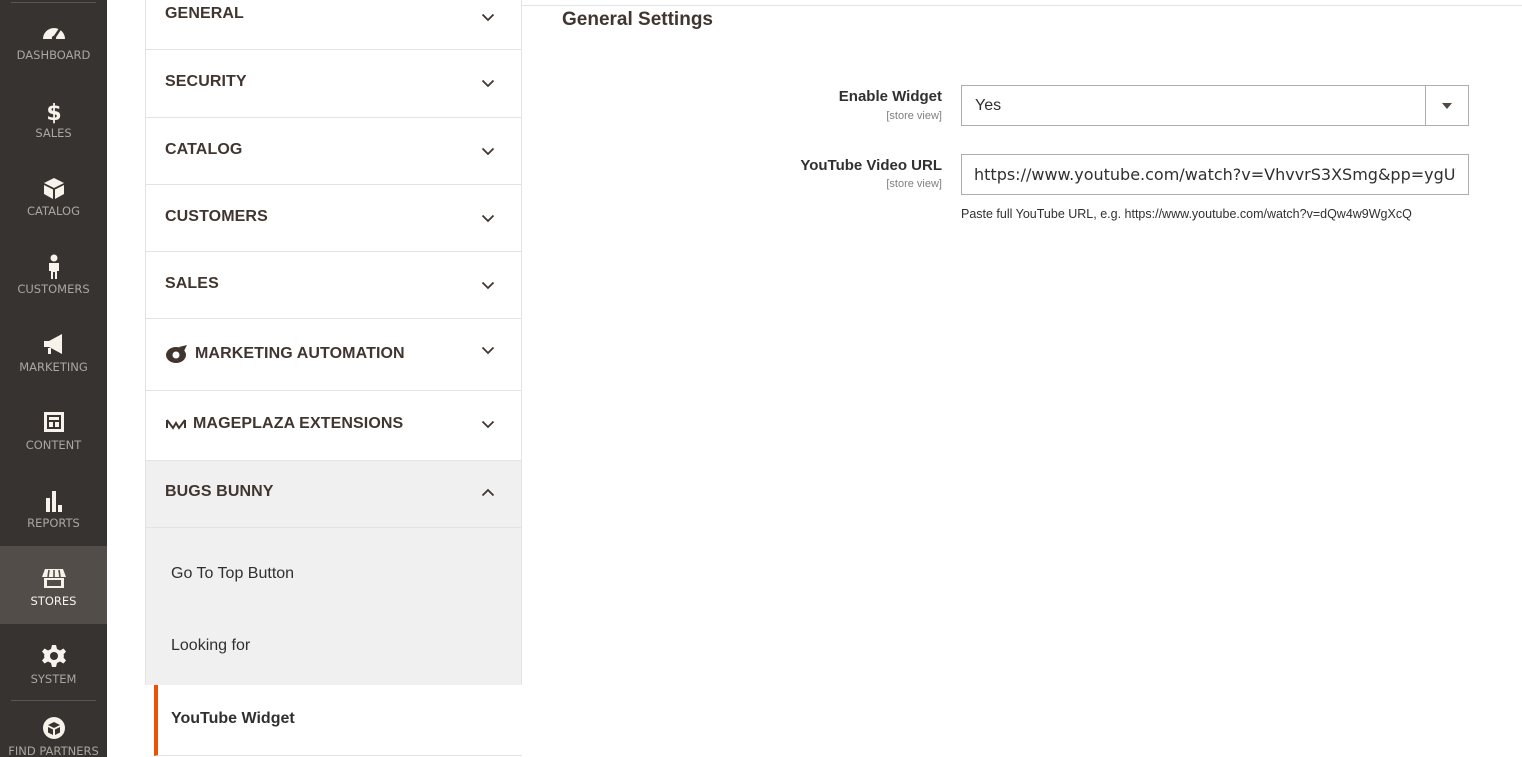 The image size is (1522, 757). I want to click on nav-item-label: CATALOG, so click(53, 211).